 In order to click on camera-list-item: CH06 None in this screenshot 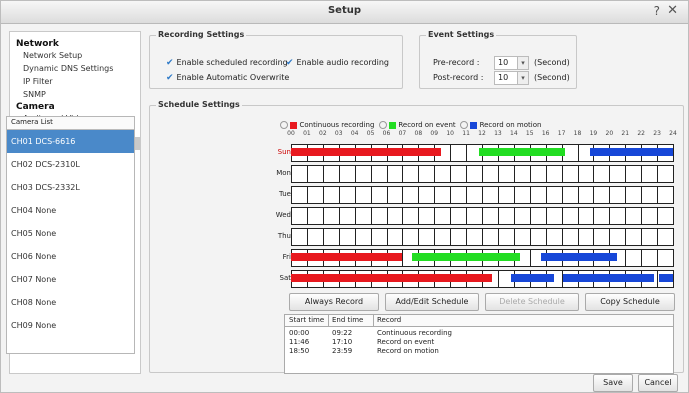, I will do `click(70, 256)`.